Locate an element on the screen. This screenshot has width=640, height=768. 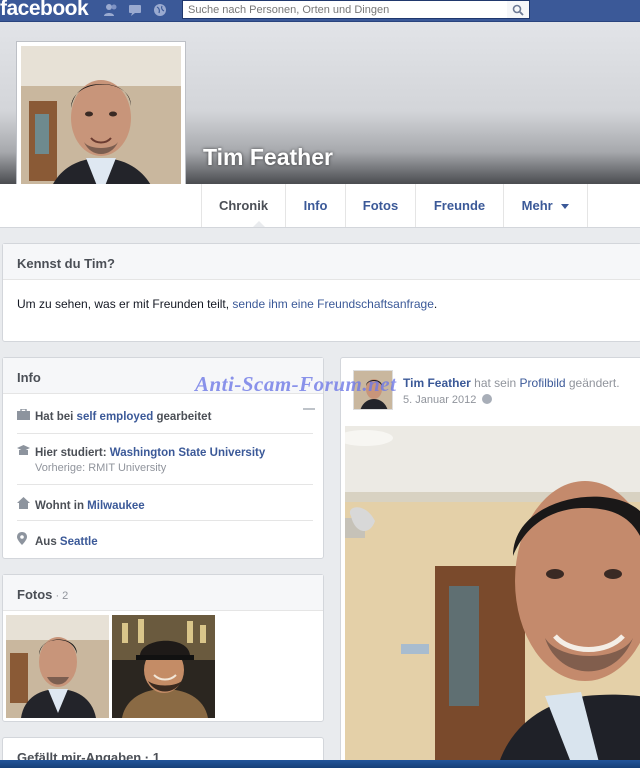
briefcase-icon is located at coordinates (26, 415).